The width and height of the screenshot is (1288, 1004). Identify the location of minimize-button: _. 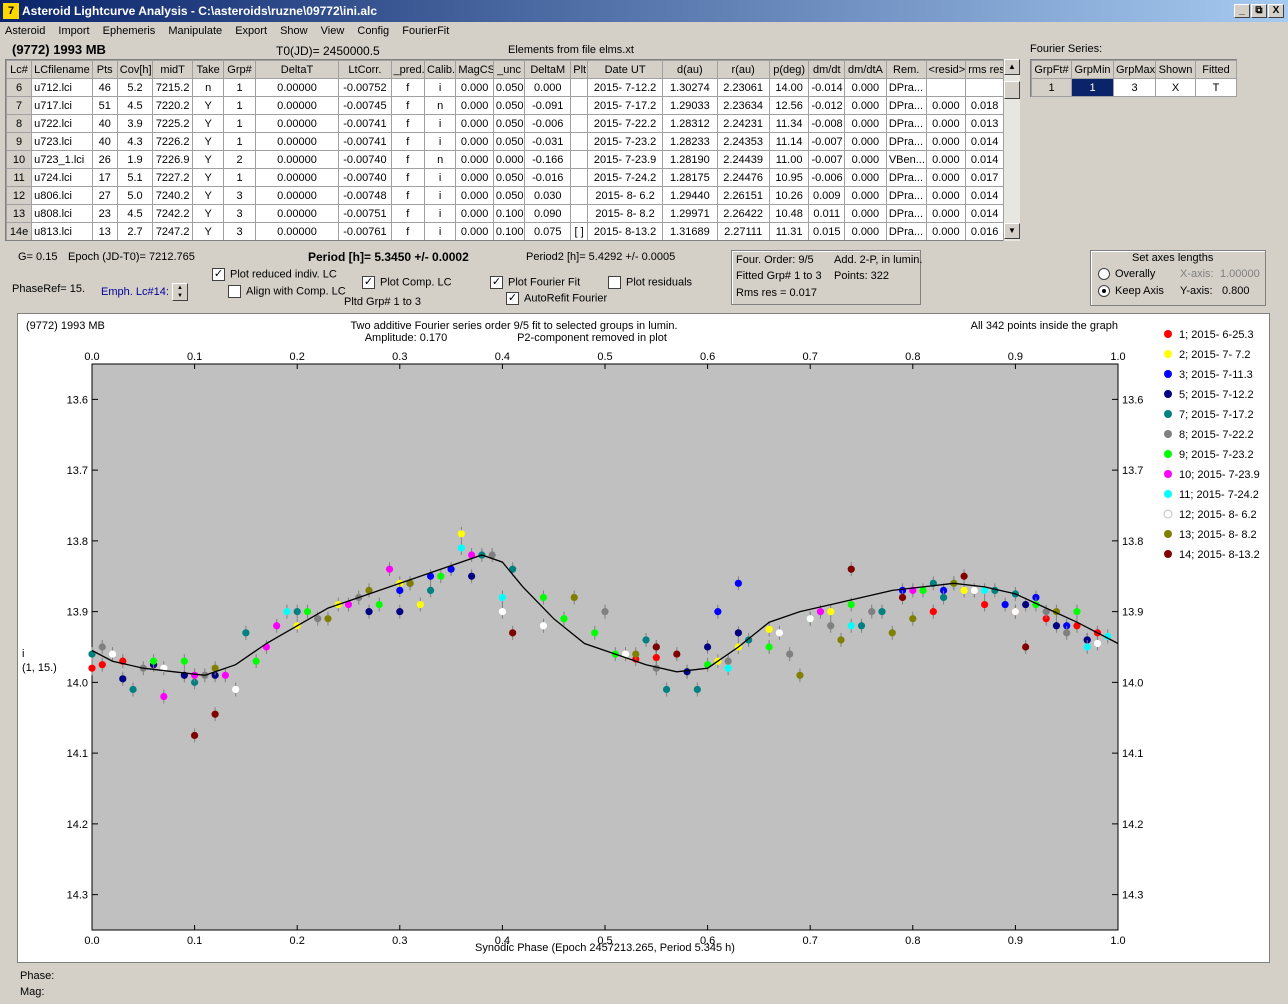
(1242, 11).